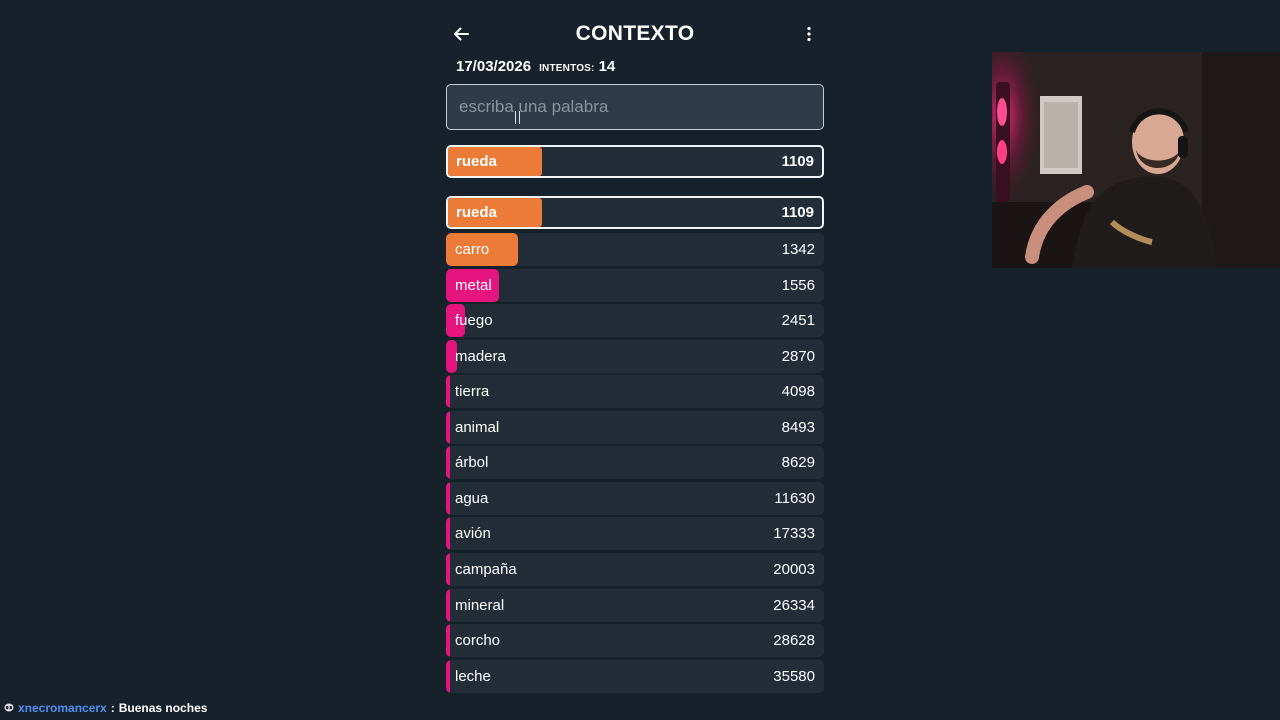 The image size is (1280, 720). I want to click on guess-row: carro 1342, so click(635, 249).